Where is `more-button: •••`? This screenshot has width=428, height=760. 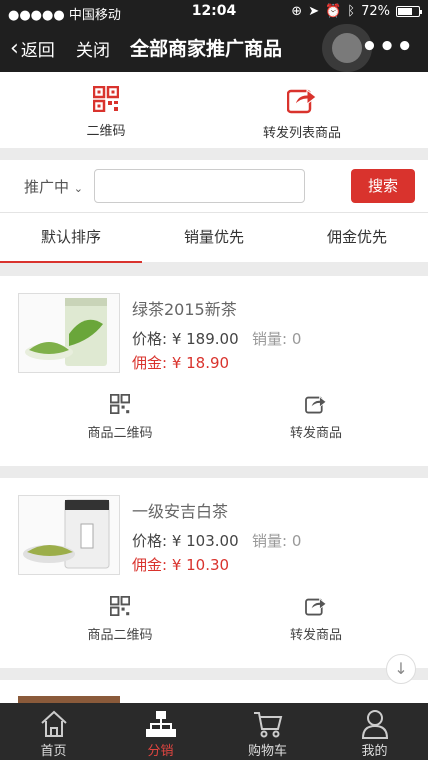 more-button: ••• is located at coordinates (387, 47).